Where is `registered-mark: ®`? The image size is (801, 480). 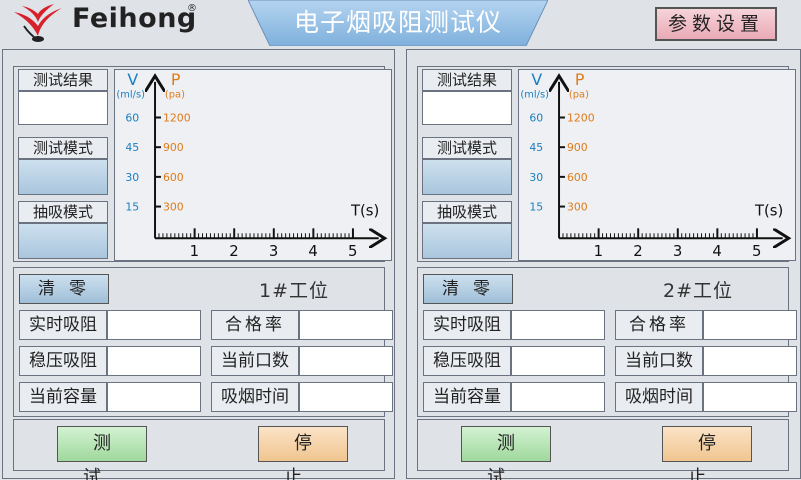 registered-mark: ® is located at coordinates (192, 8).